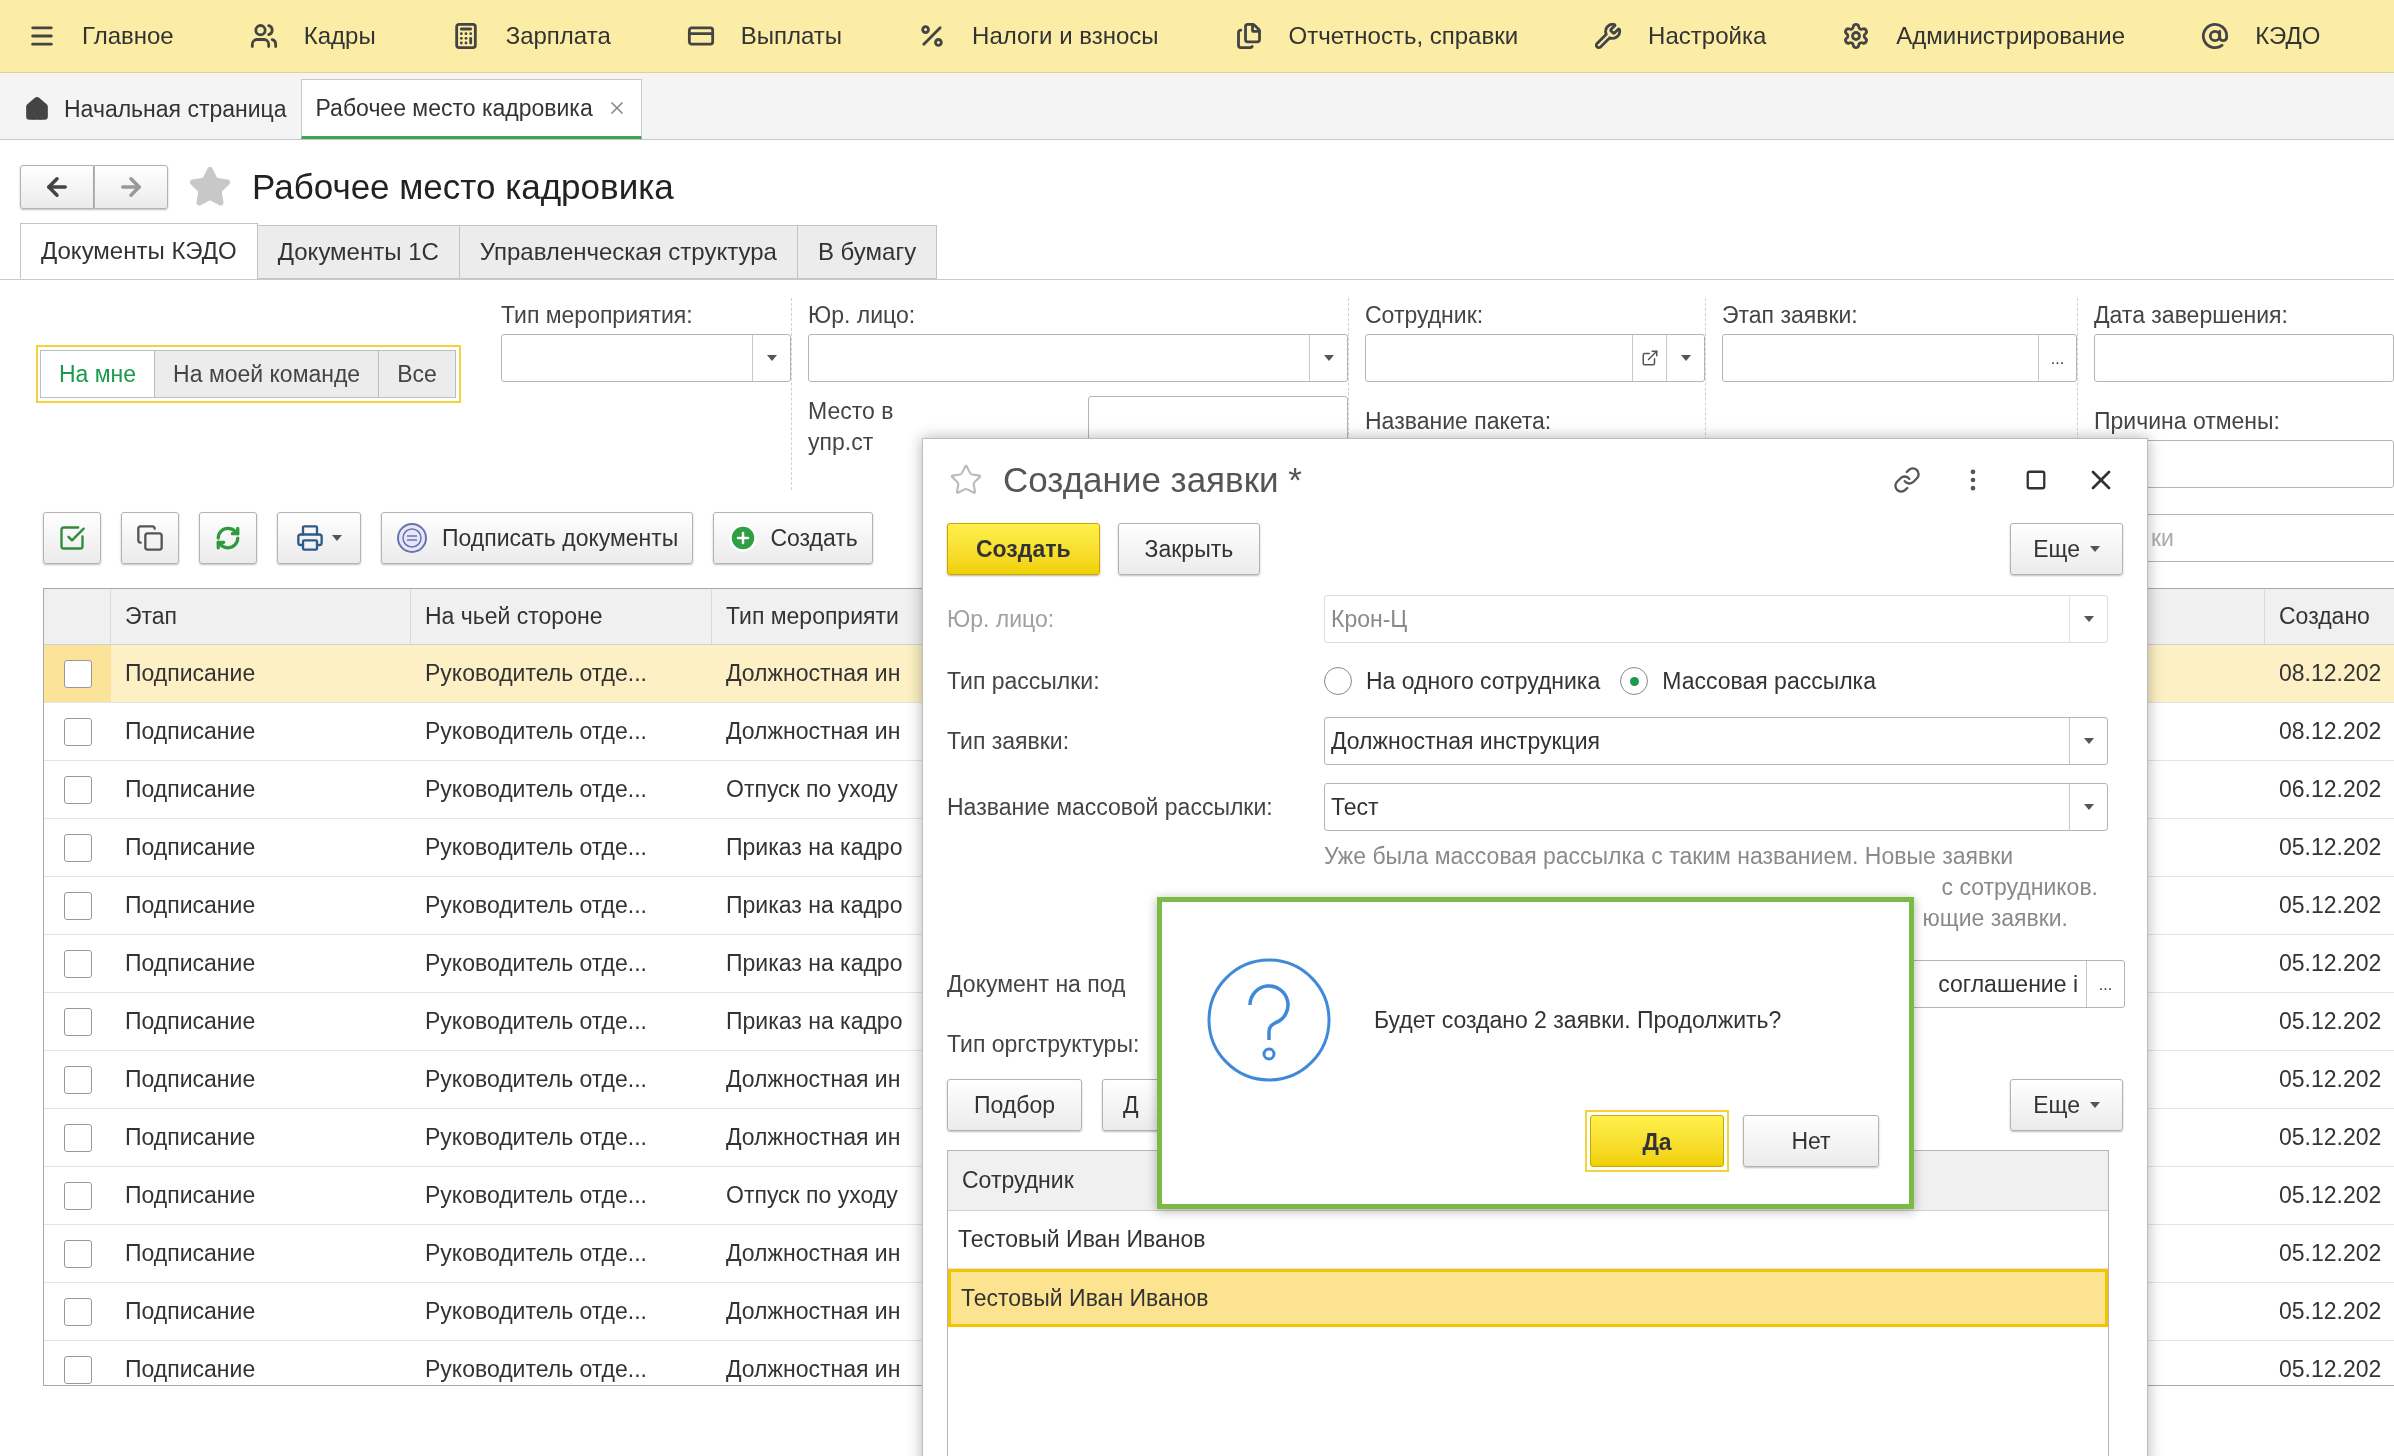 This screenshot has height=1456, width=2394. Describe the element at coordinates (1995, 918) in the screenshot. I see `hint-text: ющие заявки.` at that location.